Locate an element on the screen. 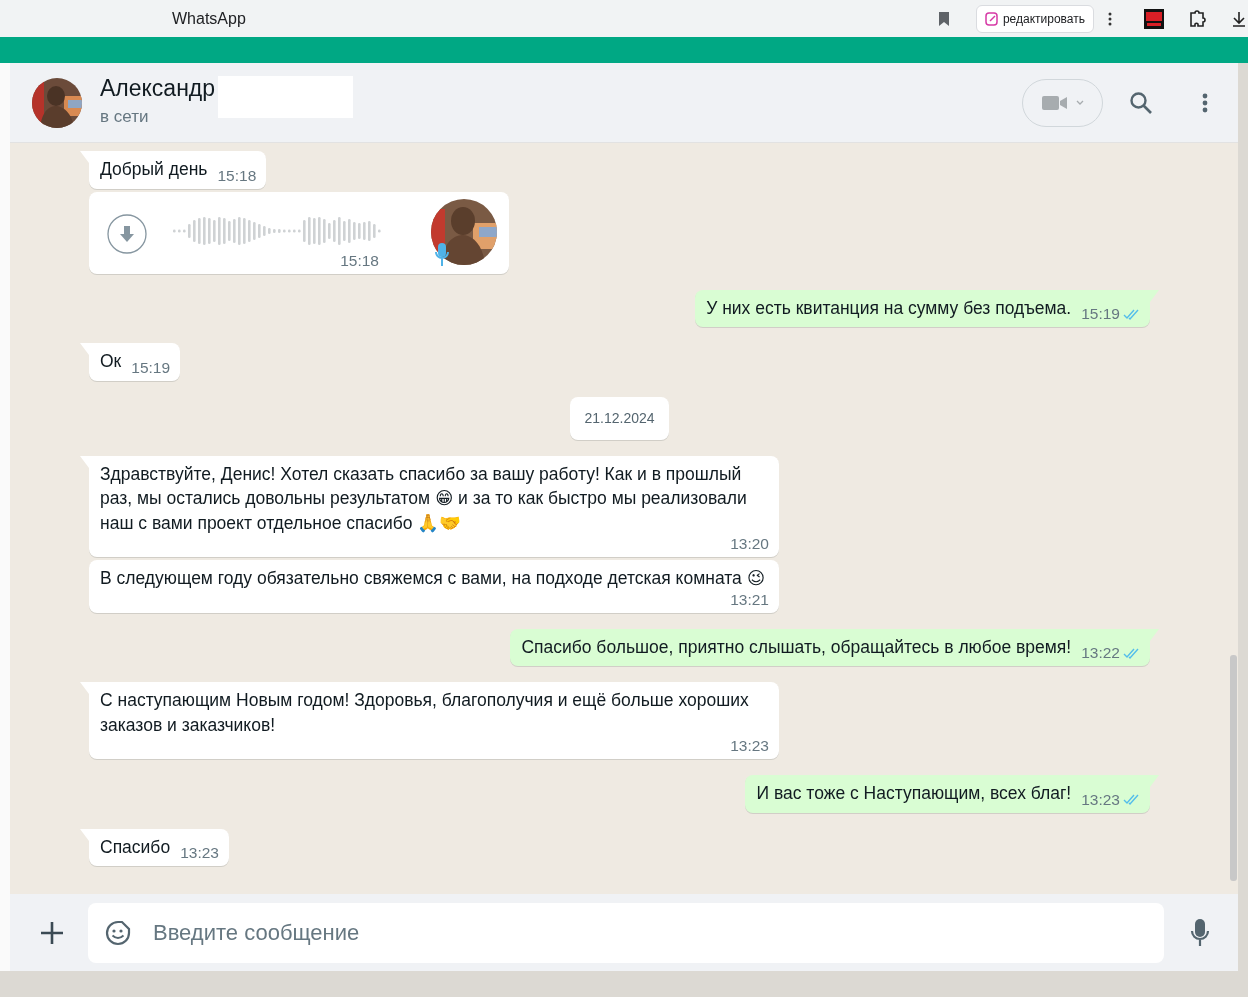 The height and width of the screenshot is (997, 1248). message-input: Введите сообщение is located at coordinates (626, 932).